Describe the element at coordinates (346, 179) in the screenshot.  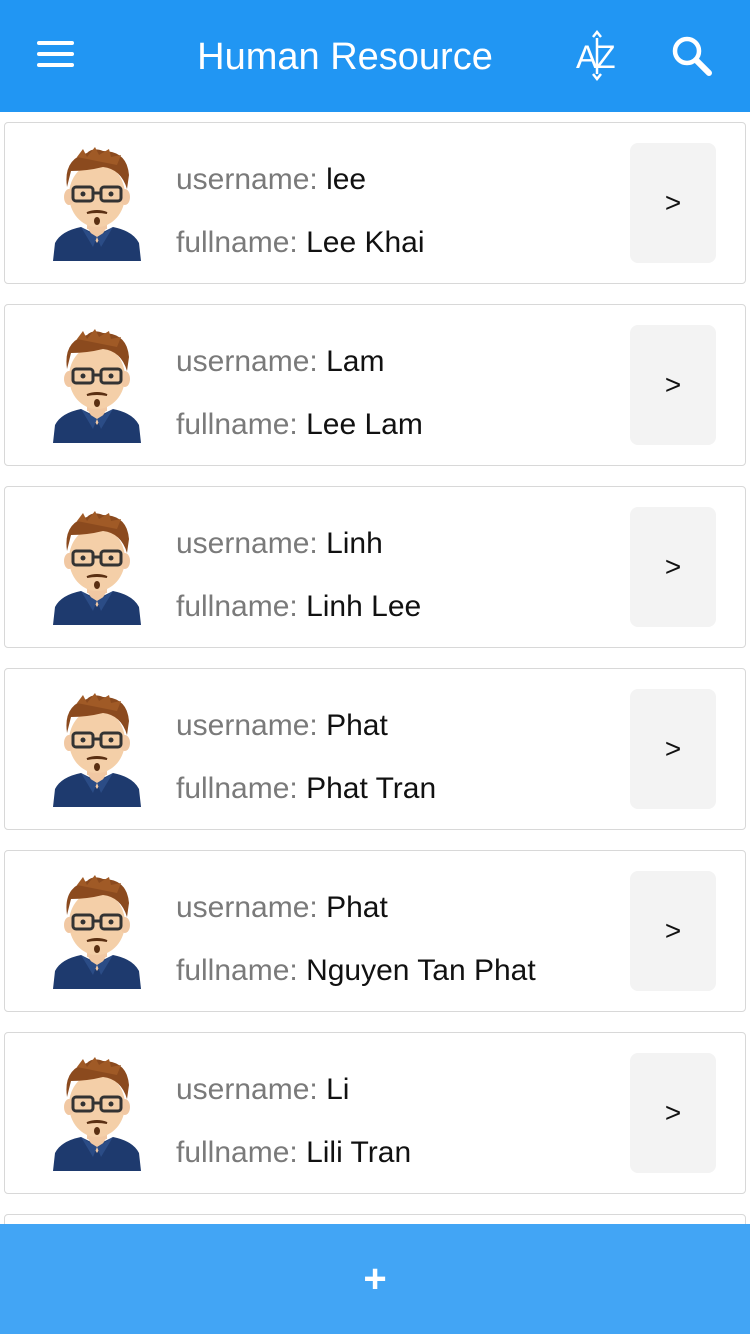
I see `username-value: lee` at that location.